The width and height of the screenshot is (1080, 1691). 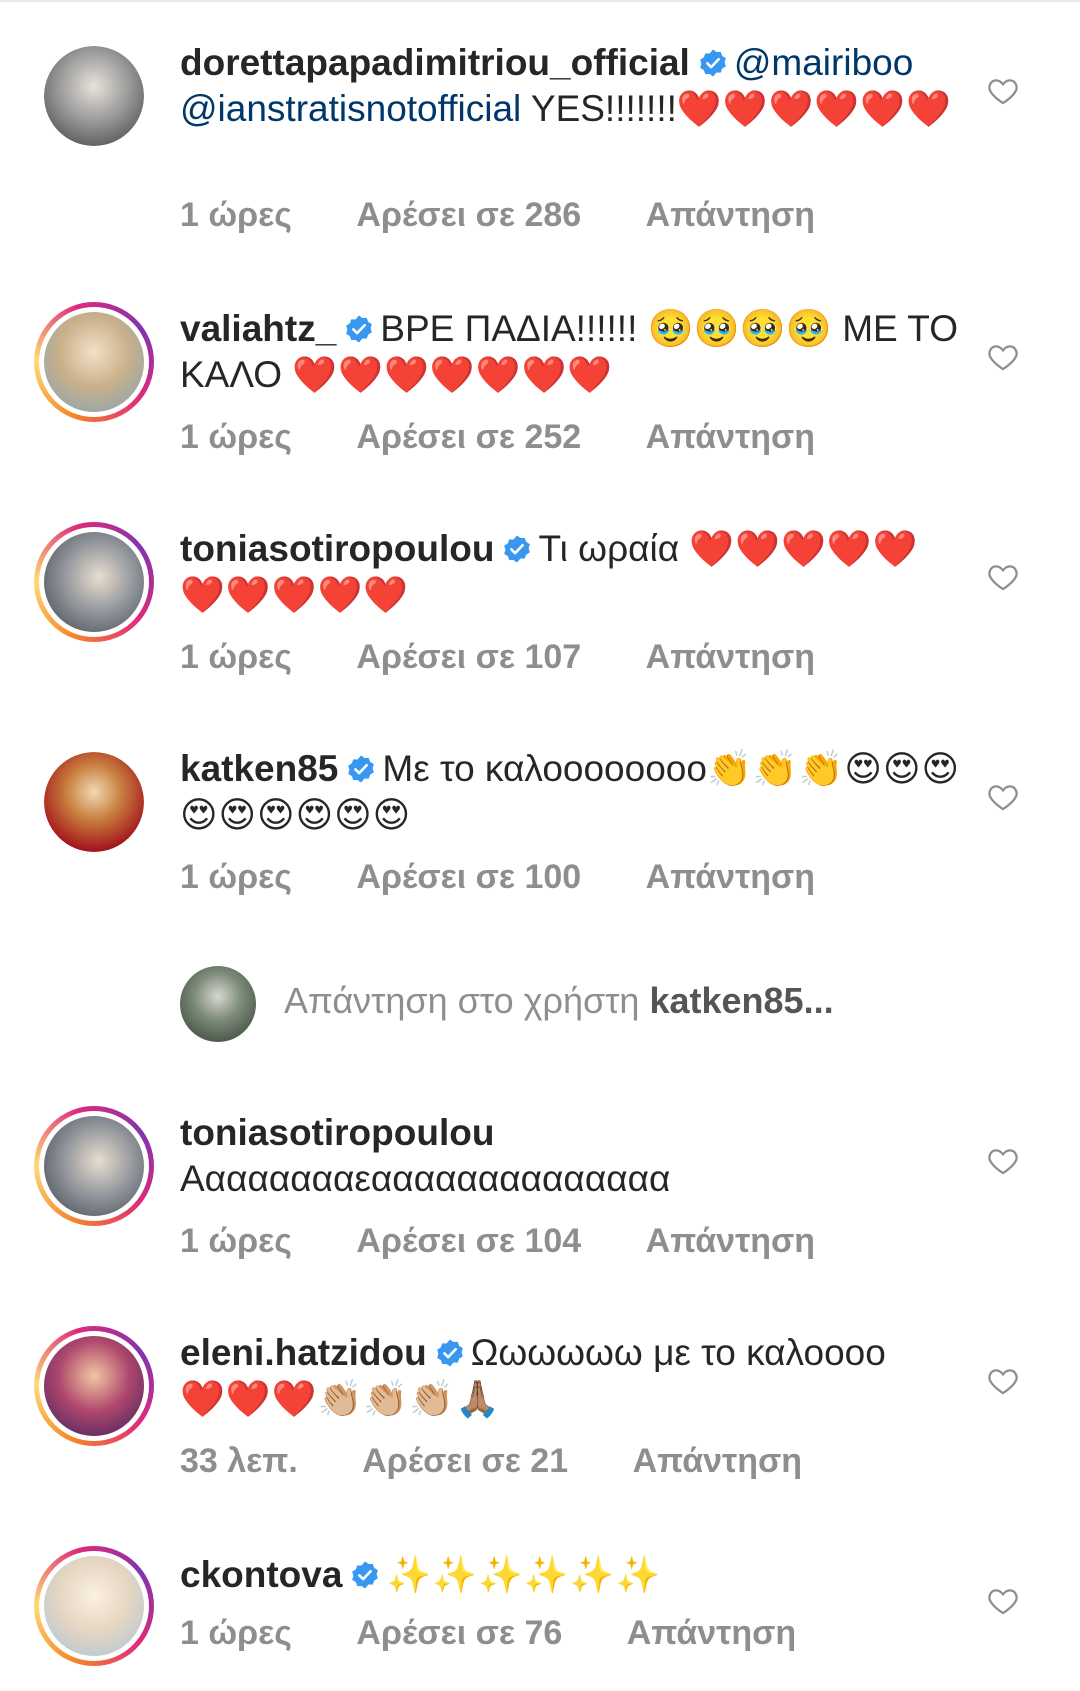 I want to click on comment-likes: Αρέσει σε 100, so click(x=468, y=877).